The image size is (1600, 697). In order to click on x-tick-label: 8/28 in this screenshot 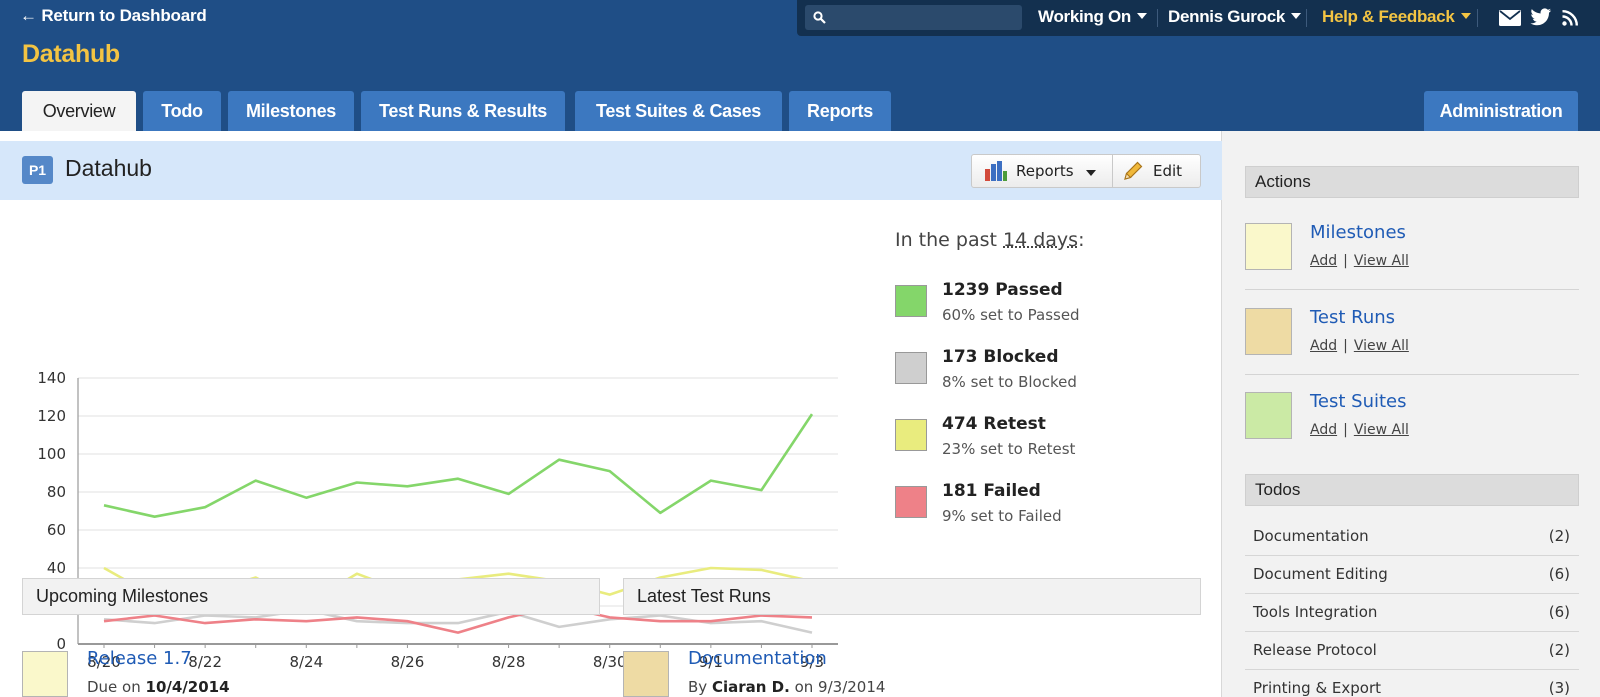, I will do `click(509, 662)`.